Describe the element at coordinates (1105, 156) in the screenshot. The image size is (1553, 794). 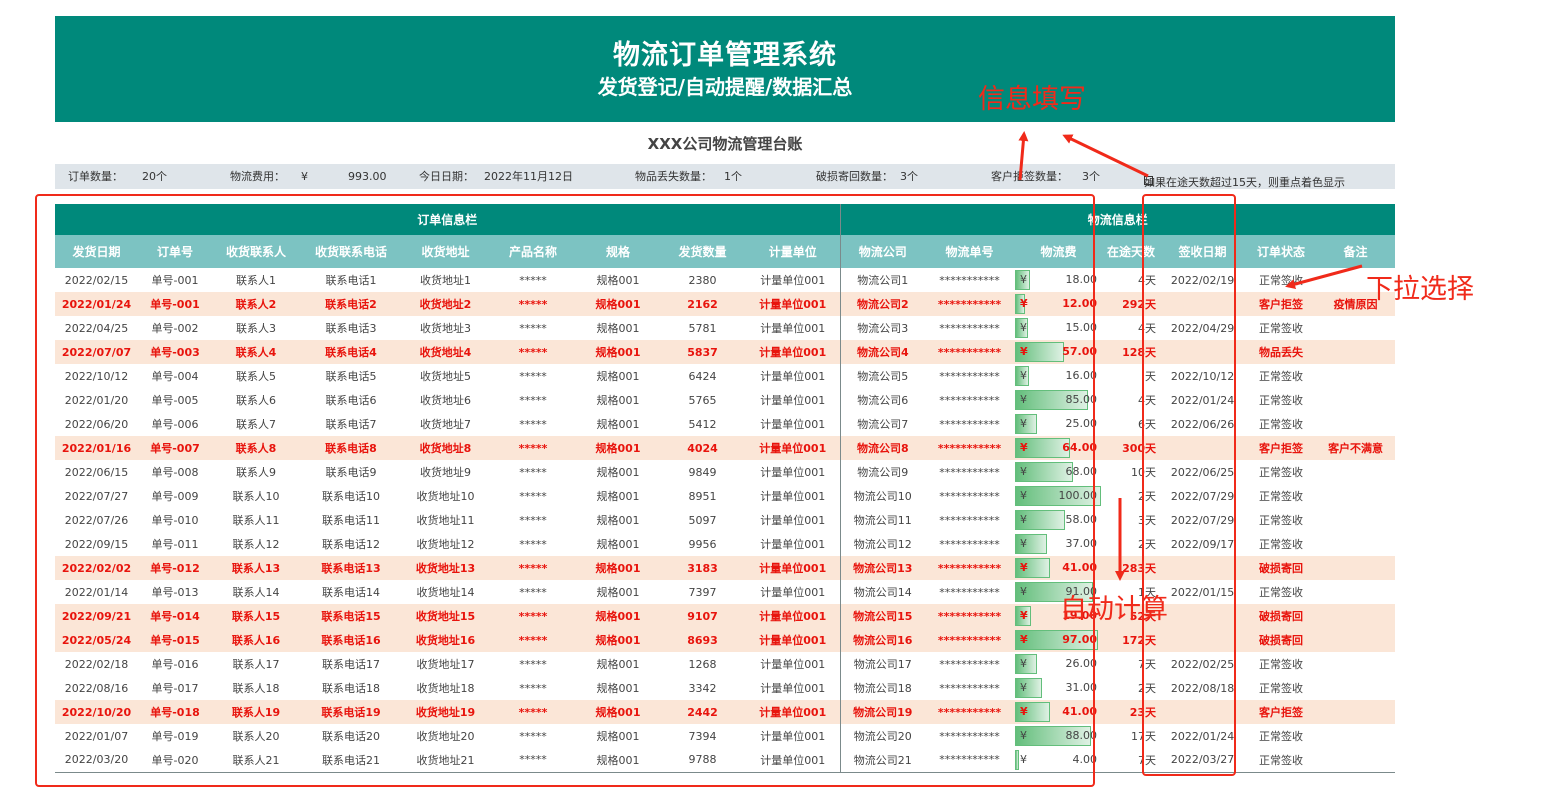
I see `arrow-to-summary` at that location.